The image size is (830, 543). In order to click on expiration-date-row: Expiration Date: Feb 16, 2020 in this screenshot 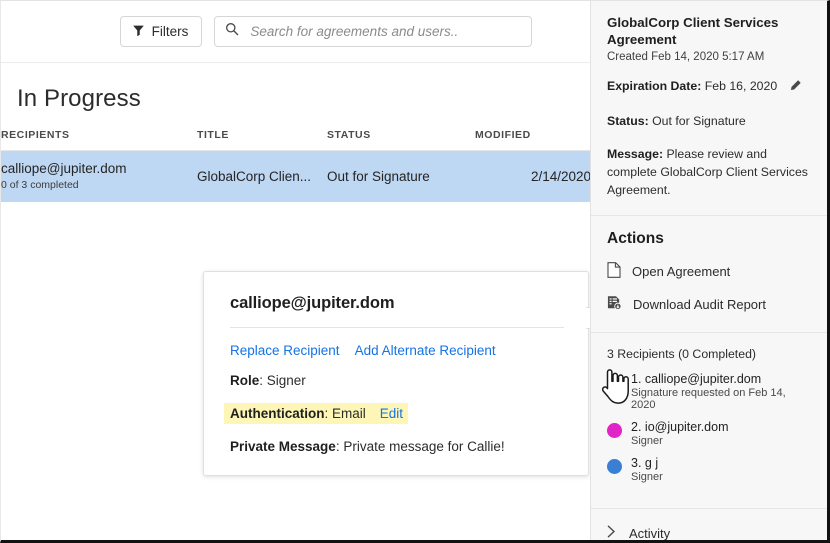, I will do `click(709, 88)`.